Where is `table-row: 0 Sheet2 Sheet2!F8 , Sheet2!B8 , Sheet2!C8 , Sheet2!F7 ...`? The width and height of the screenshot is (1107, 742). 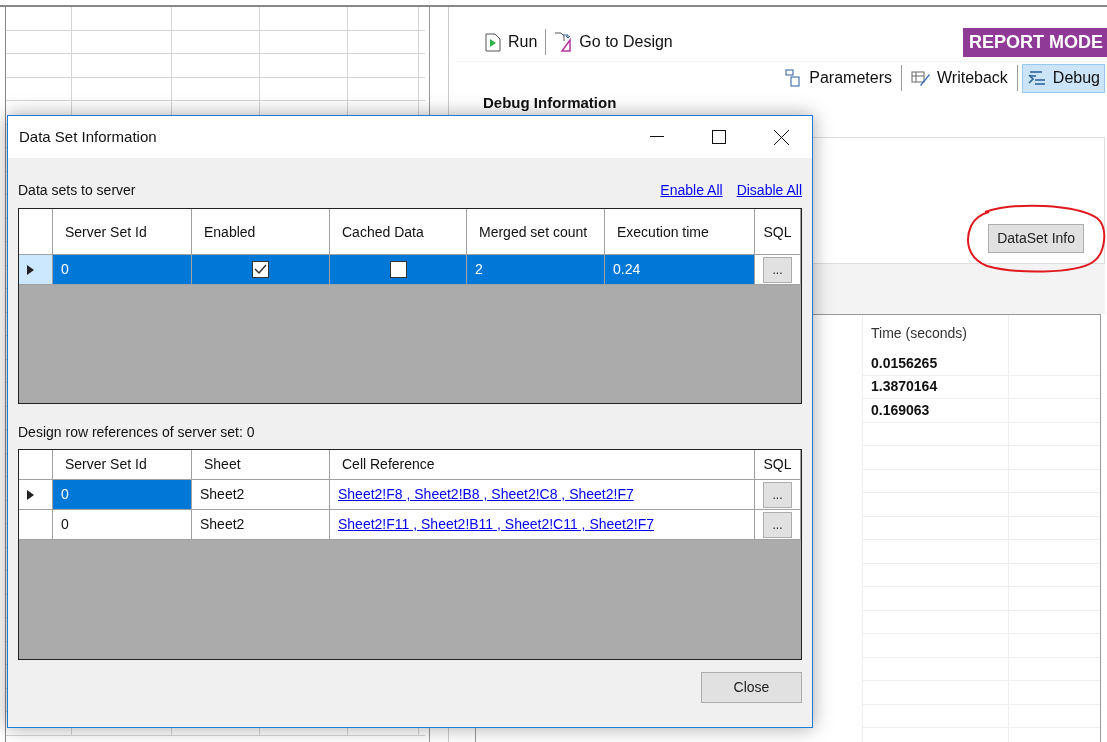
table-row: 0 Sheet2 Sheet2!F8 , Sheet2!B8 , Sheet2!C8 , Sheet2!F7 ... is located at coordinates (410, 495).